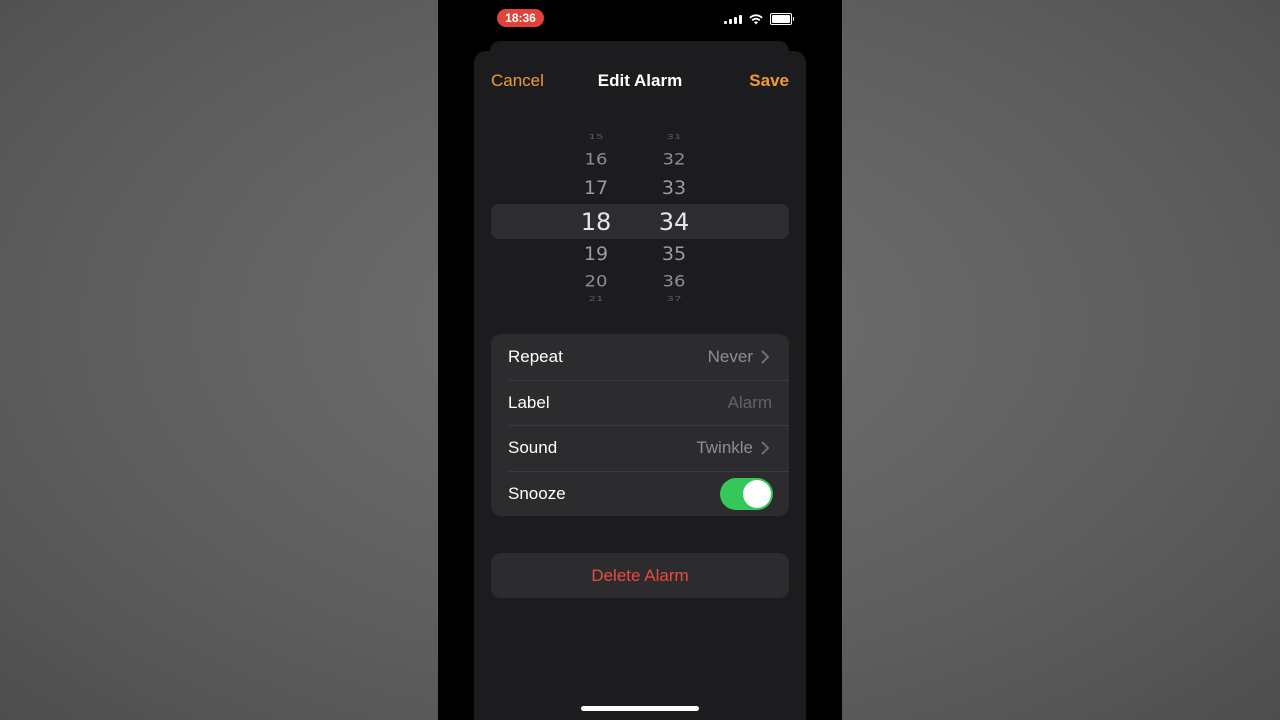 The image size is (1280, 720). What do you see at coordinates (733, 19) in the screenshot?
I see `cellular-signal-icon` at bounding box center [733, 19].